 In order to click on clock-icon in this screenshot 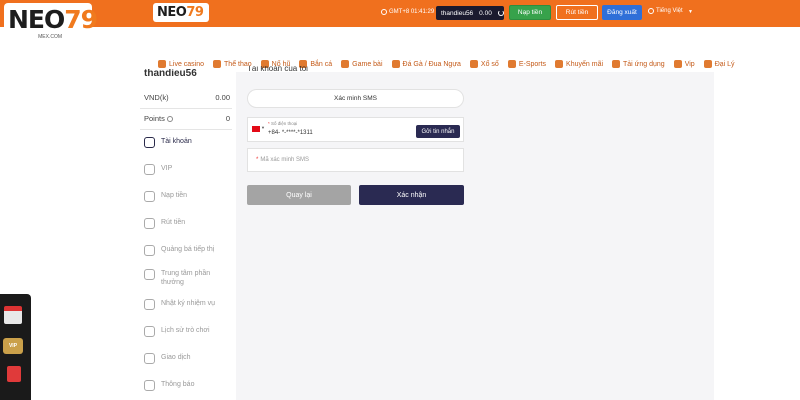, I will do `click(384, 12)`.